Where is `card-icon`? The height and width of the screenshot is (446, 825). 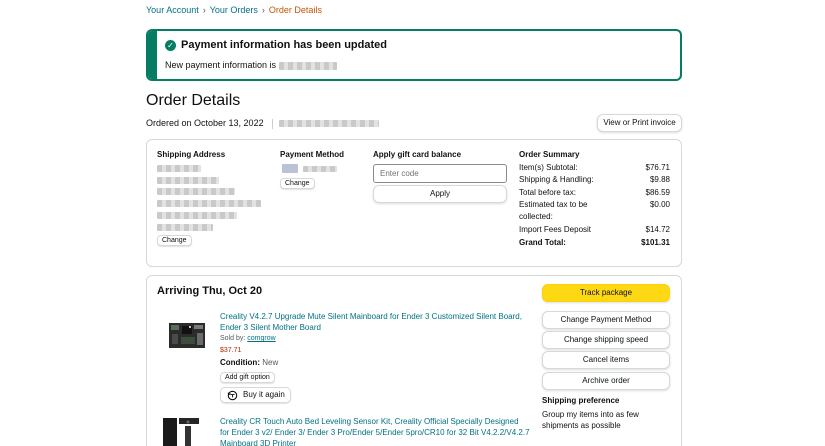
card-icon is located at coordinates (290, 168).